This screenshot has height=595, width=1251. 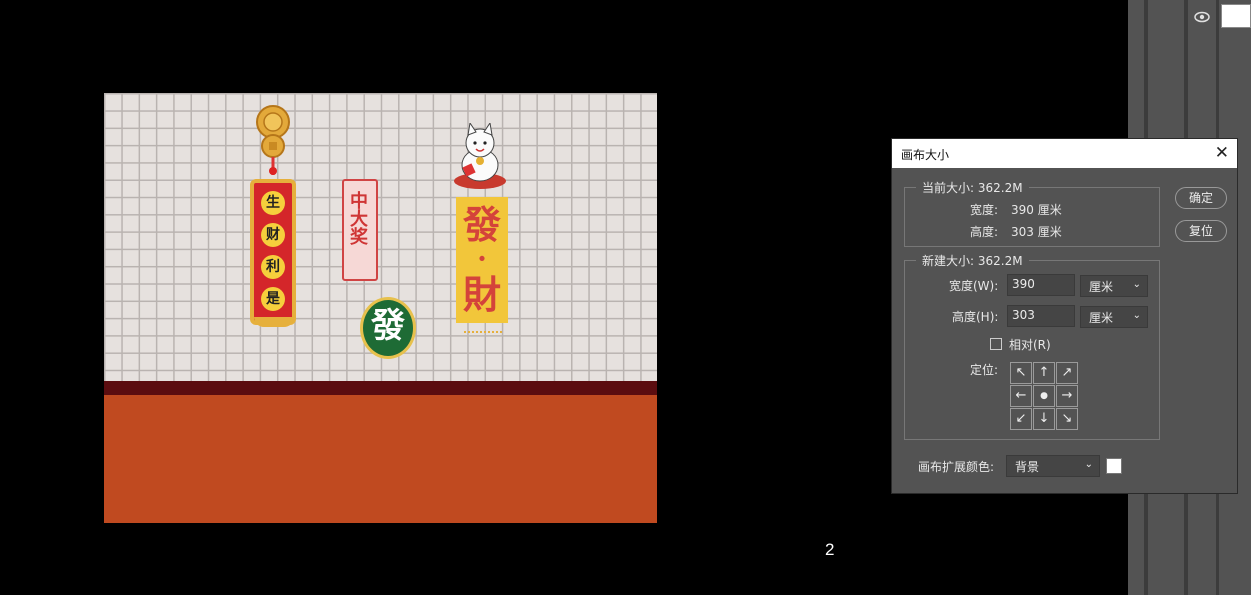 I want to click on extension-color-value: 背景, so click(x=1027, y=467).